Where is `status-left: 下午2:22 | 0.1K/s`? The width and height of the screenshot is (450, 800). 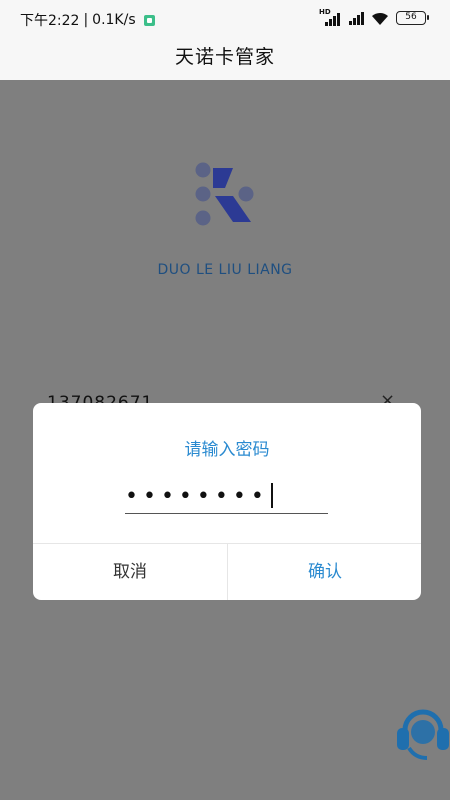
status-left: 下午2:22 | 0.1K/s is located at coordinates (87, 20).